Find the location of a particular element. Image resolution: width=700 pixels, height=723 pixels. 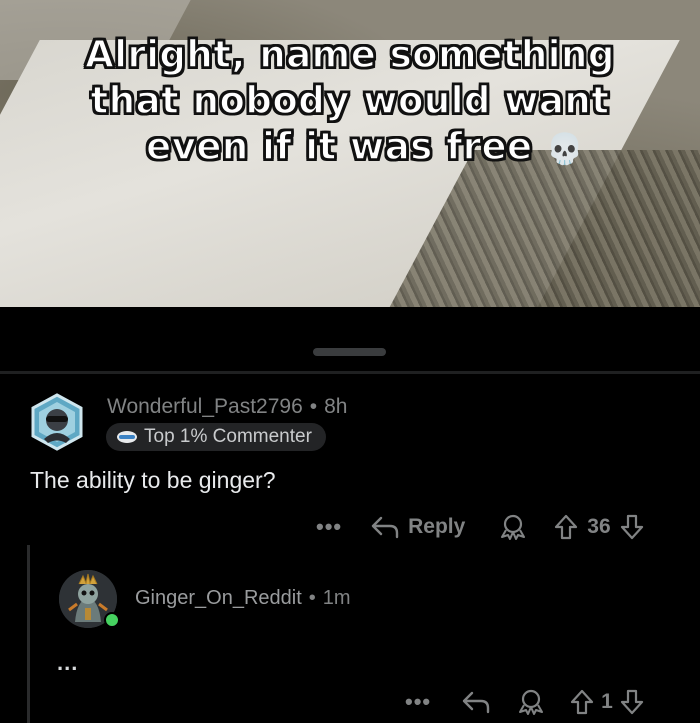

thread-line is located at coordinates (28, 634).